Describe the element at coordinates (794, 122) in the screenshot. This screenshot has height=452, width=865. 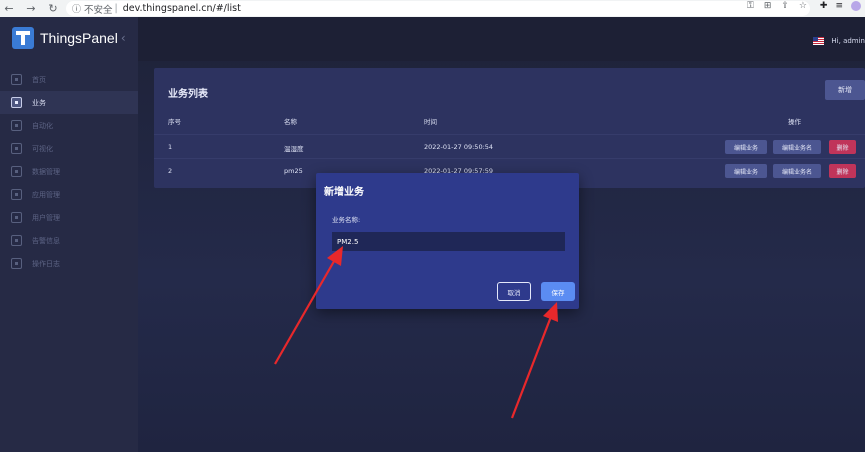
I see `column-header-actions: 操作` at that location.